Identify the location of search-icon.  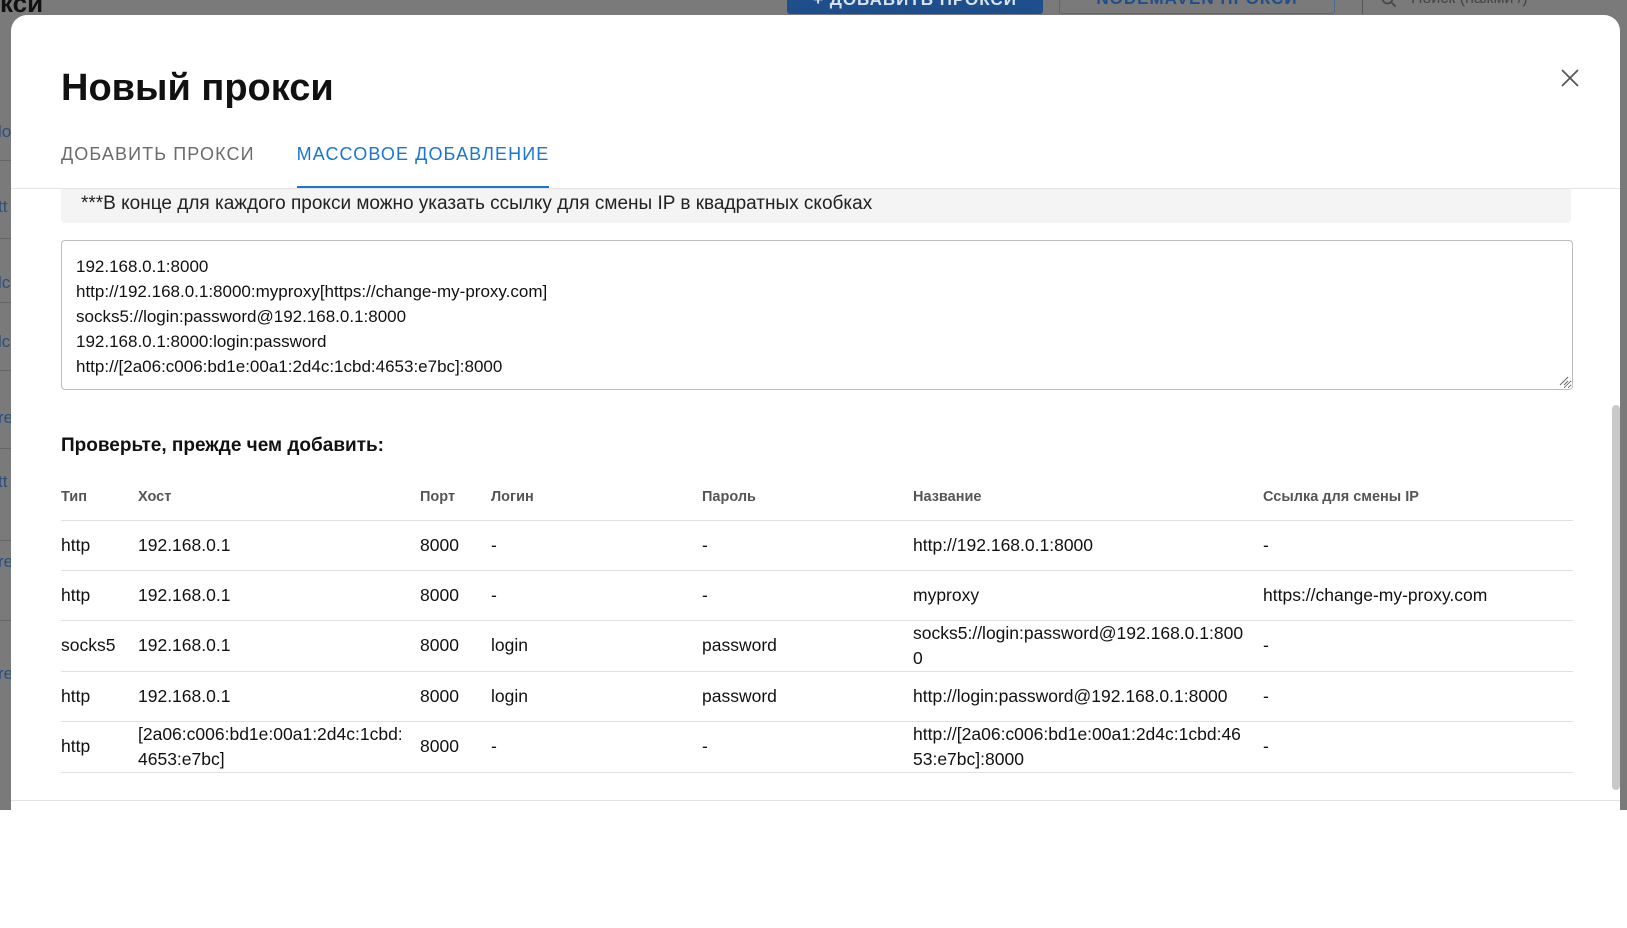
(1389, 4).